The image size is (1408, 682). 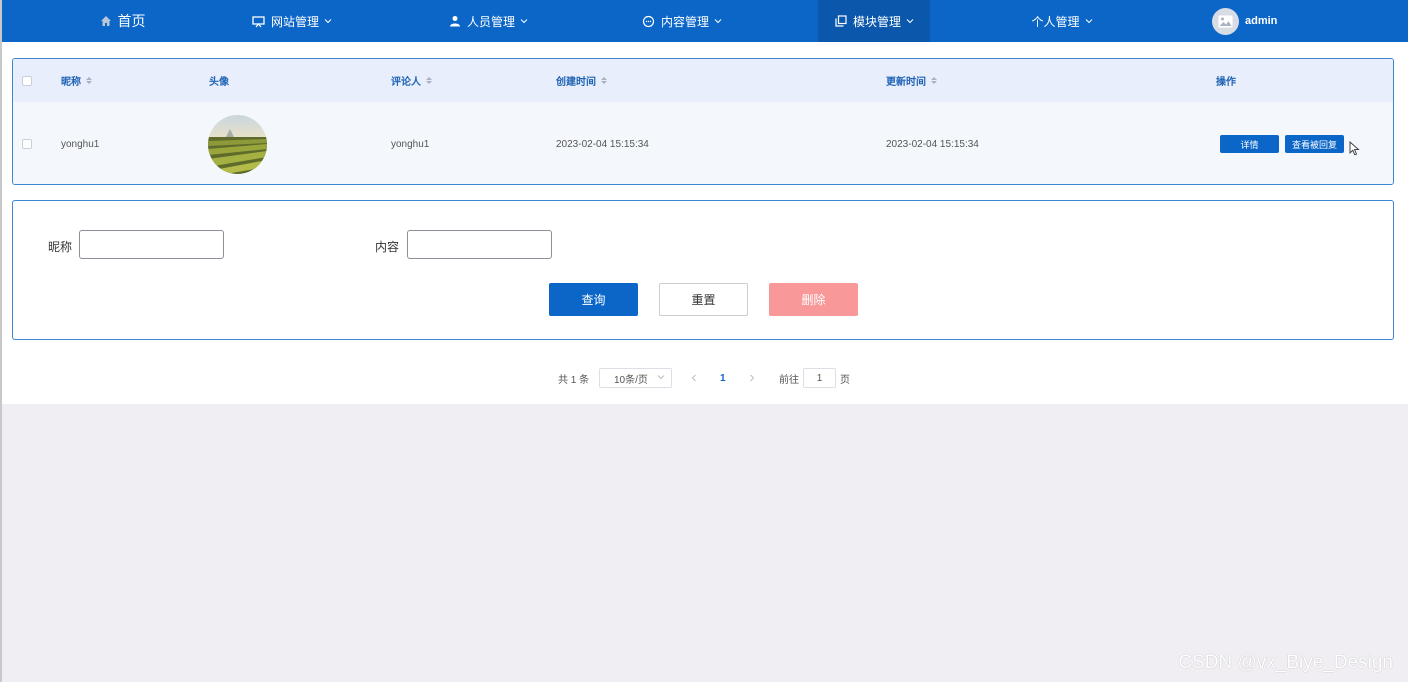 What do you see at coordinates (1261, 21) in the screenshot?
I see `username: admin` at bounding box center [1261, 21].